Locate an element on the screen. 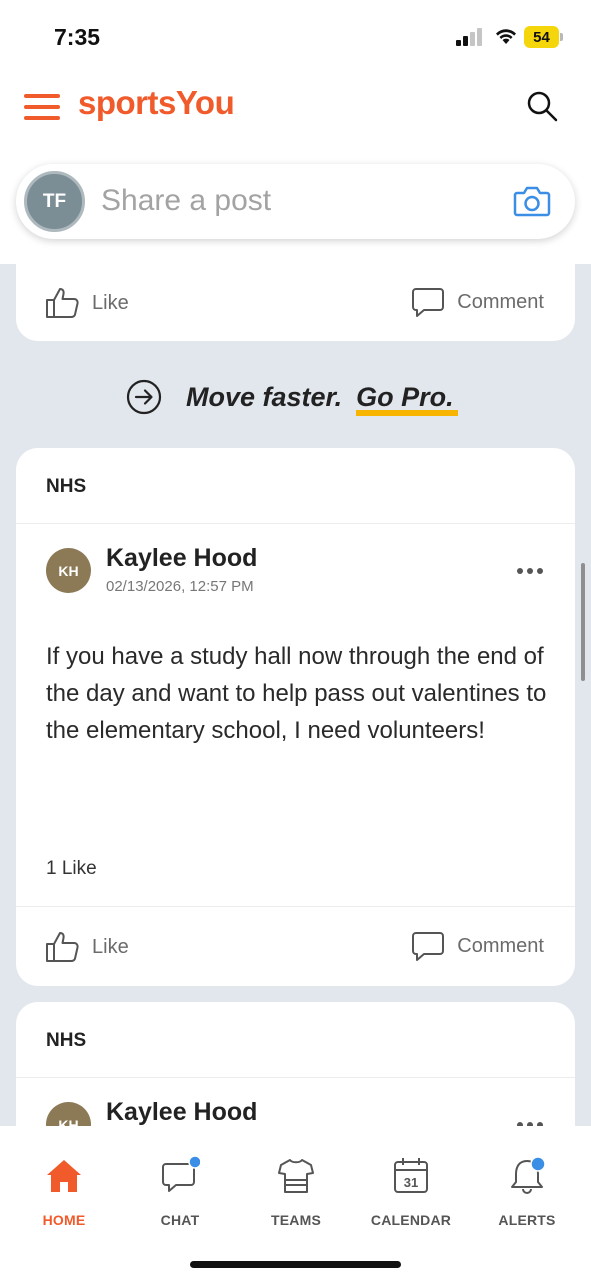 The image size is (591, 1280). go-pro-label: Go Pro. is located at coordinates (405, 396).